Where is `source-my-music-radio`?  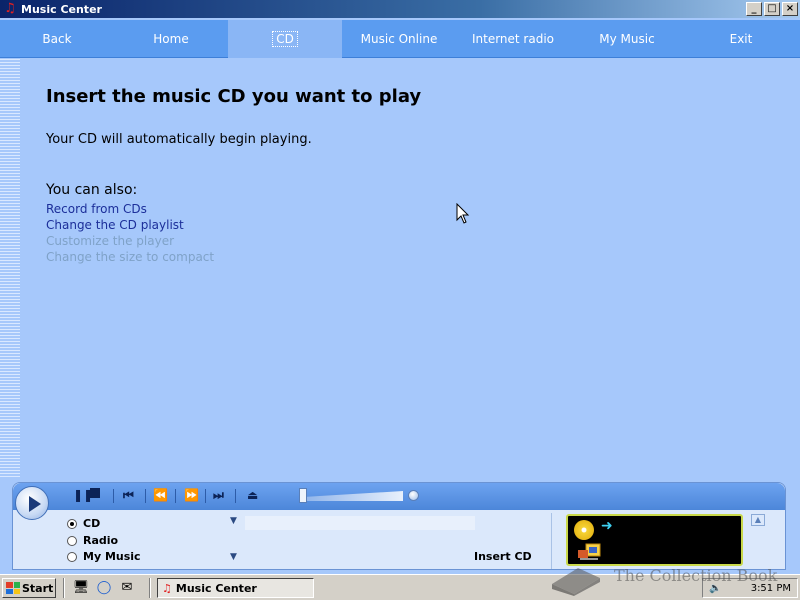 source-my-music-radio is located at coordinates (72, 556).